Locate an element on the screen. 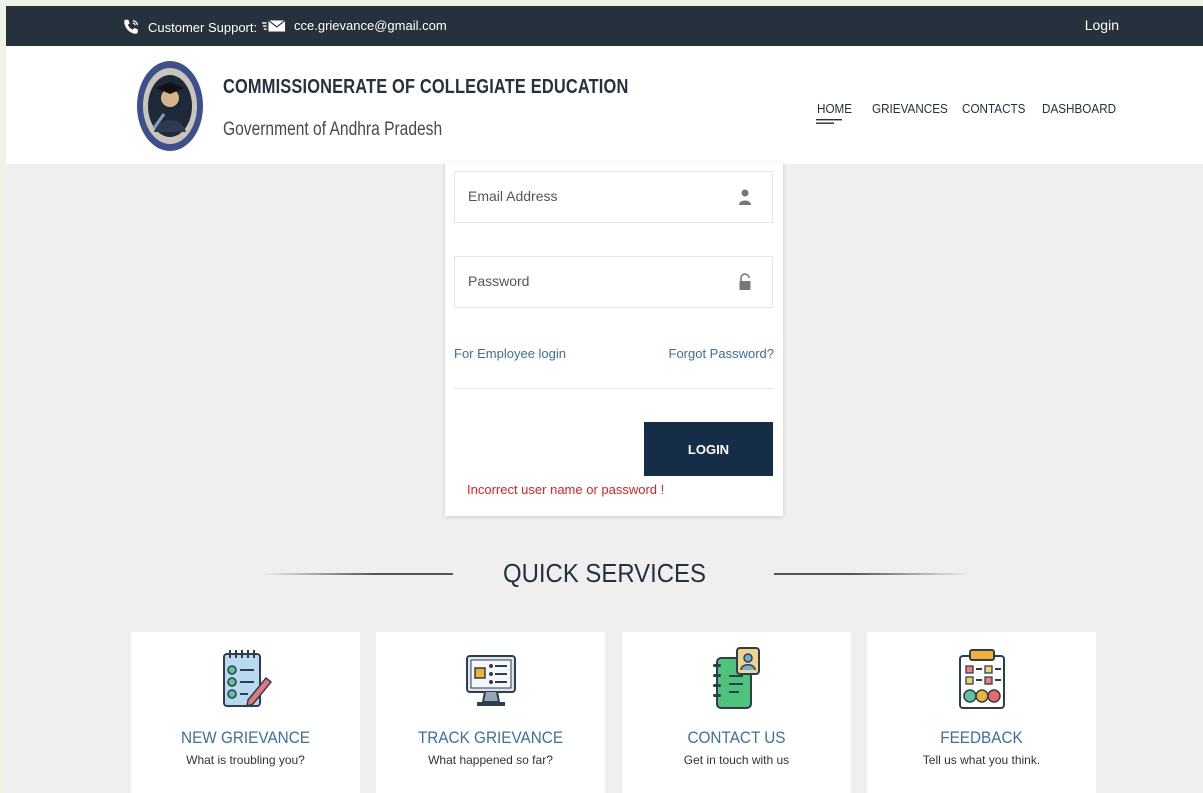 This screenshot has width=1203, height=793. service-card-track-grievance: TRACK GRIEVANCE What happened so far? is located at coordinates (490, 712).